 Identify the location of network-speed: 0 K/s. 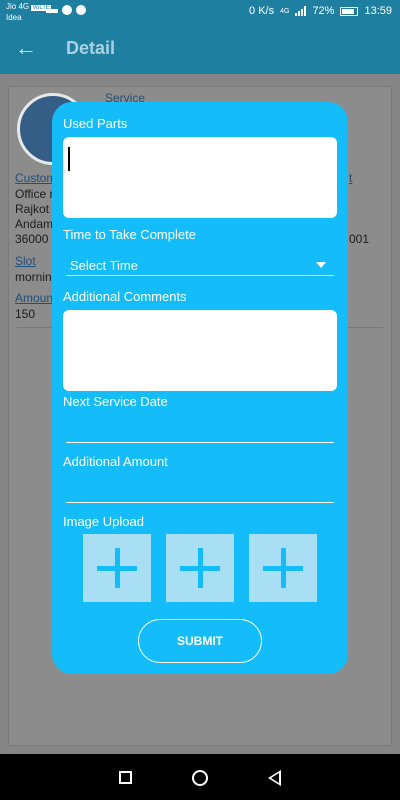
(262, 11).